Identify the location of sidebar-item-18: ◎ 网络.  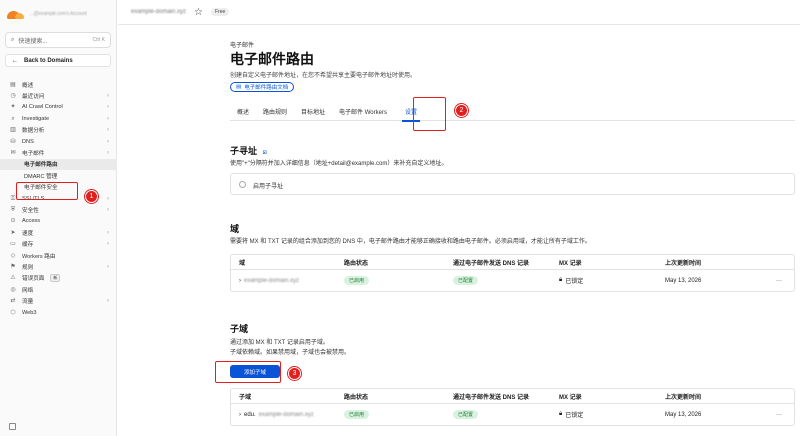
(58, 289).